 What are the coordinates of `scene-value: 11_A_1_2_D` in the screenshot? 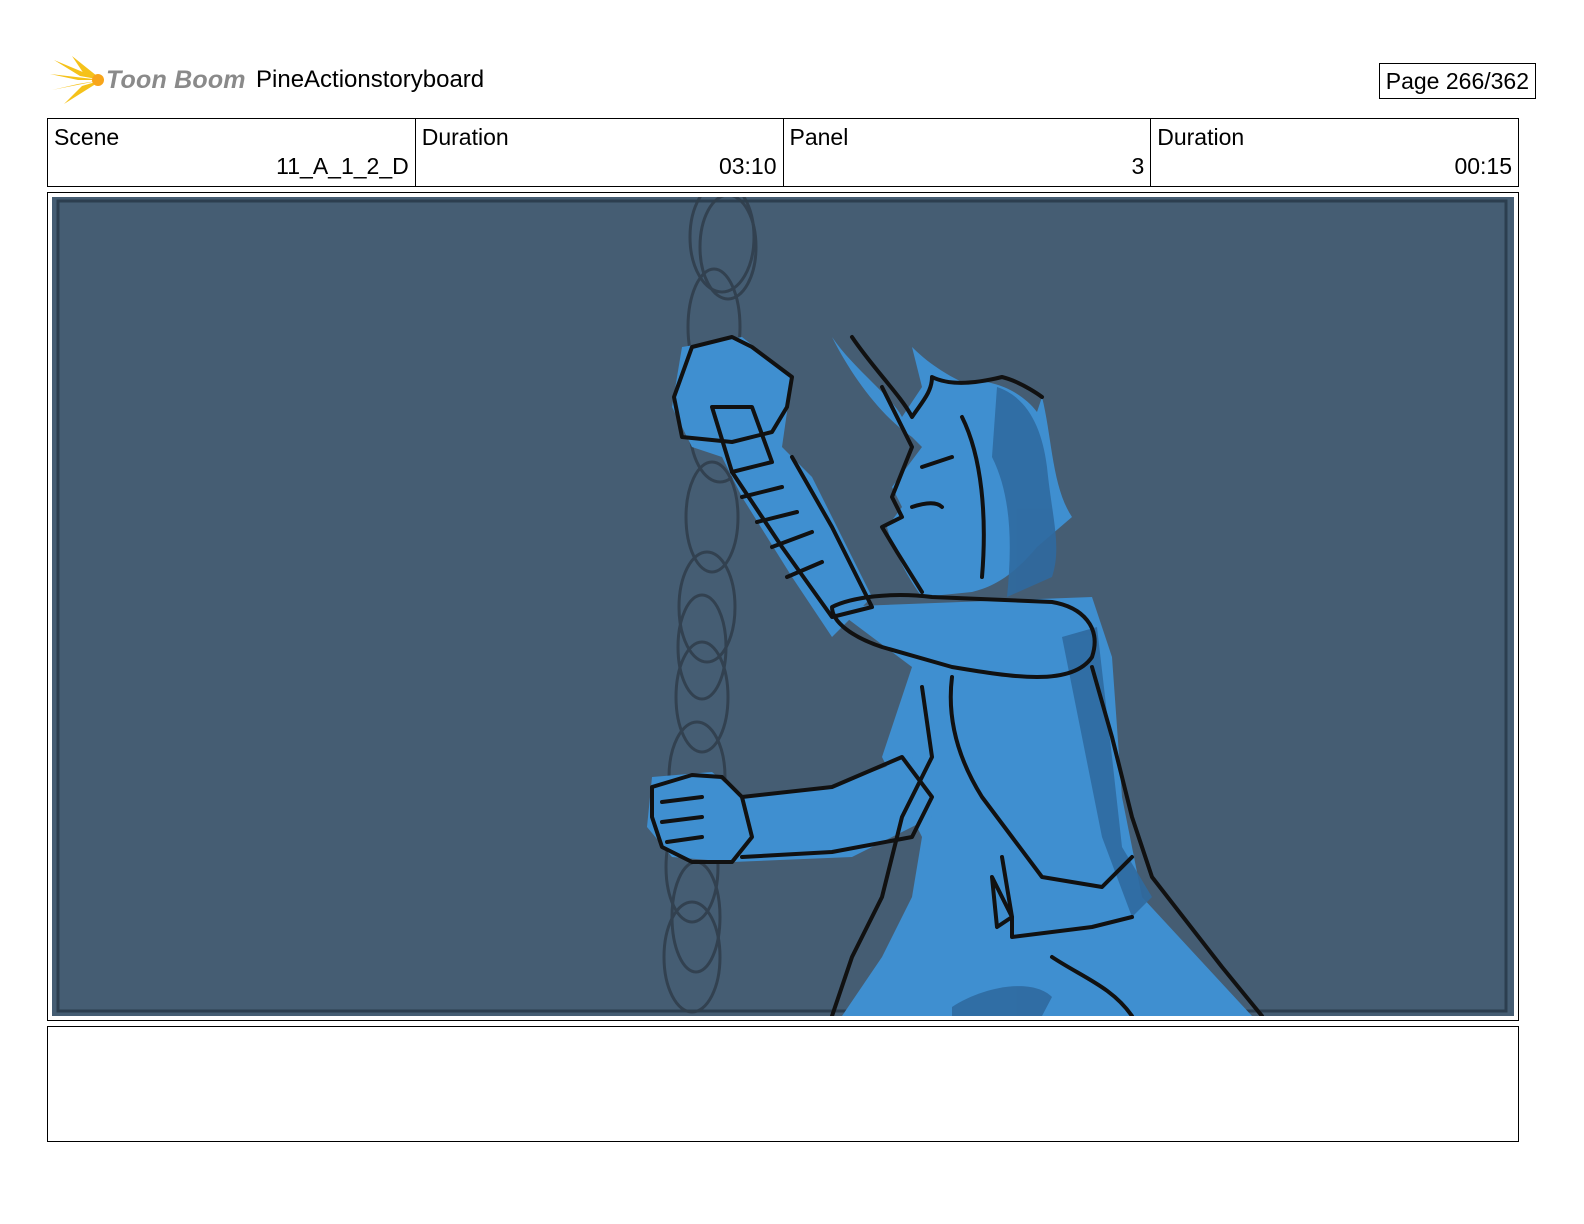 It's located at (342, 166).